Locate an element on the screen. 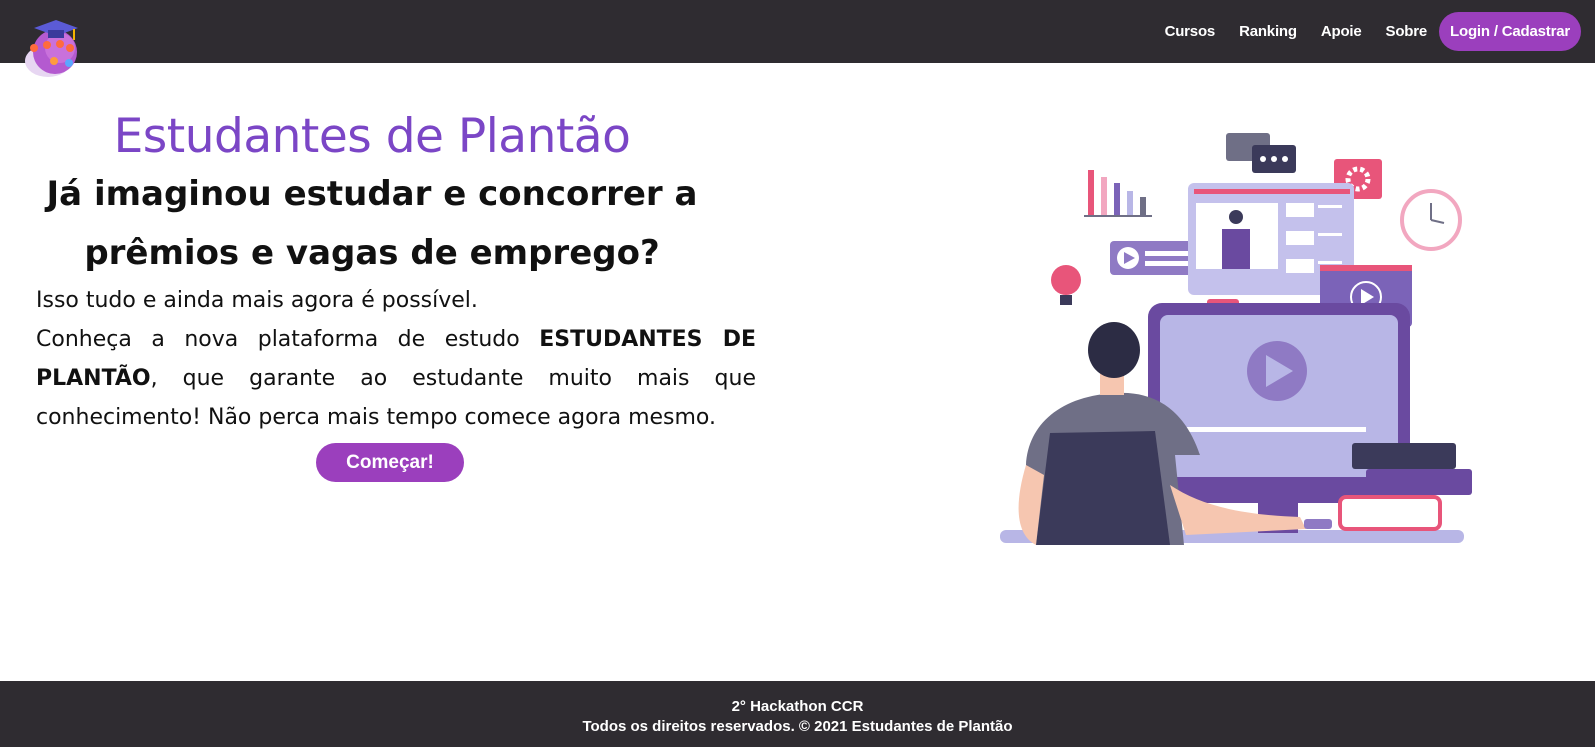  nav-link-ranking: Ranking is located at coordinates (1268, 31).